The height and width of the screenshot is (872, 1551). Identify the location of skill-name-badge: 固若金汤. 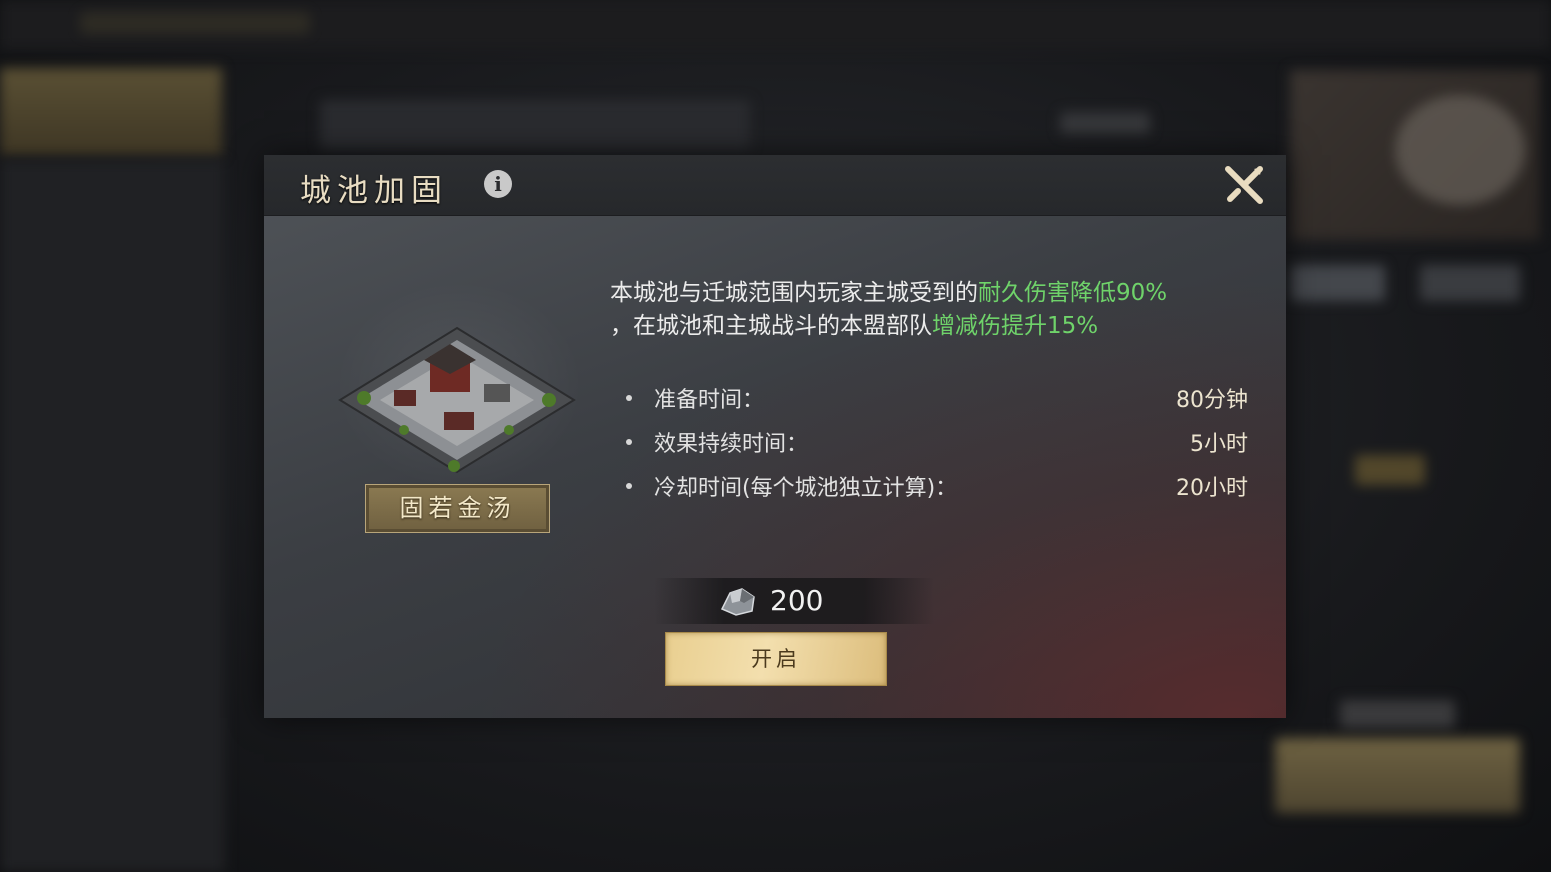
(457, 508).